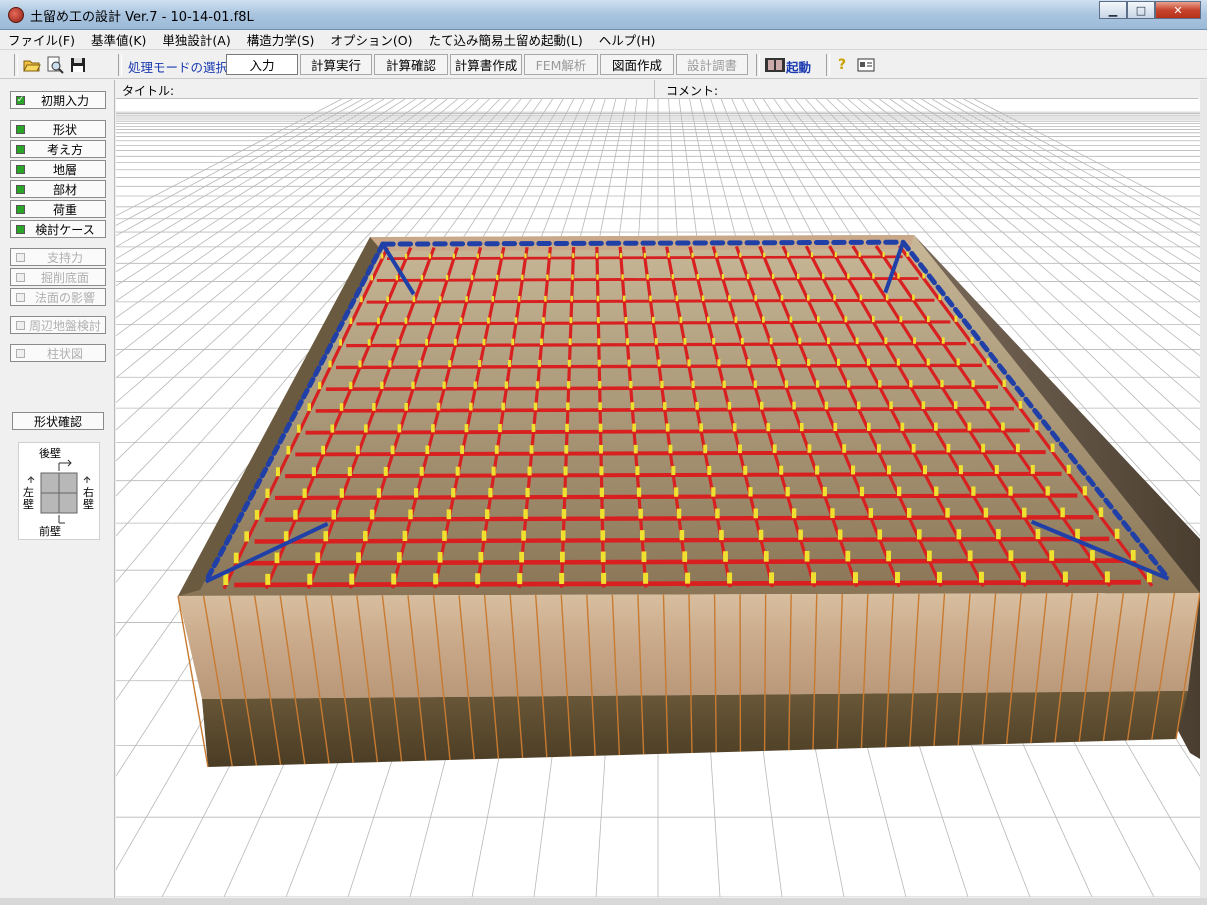 The width and height of the screenshot is (1207, 905). I want to click on title-field-label: タイトル:, so click(148, 91).